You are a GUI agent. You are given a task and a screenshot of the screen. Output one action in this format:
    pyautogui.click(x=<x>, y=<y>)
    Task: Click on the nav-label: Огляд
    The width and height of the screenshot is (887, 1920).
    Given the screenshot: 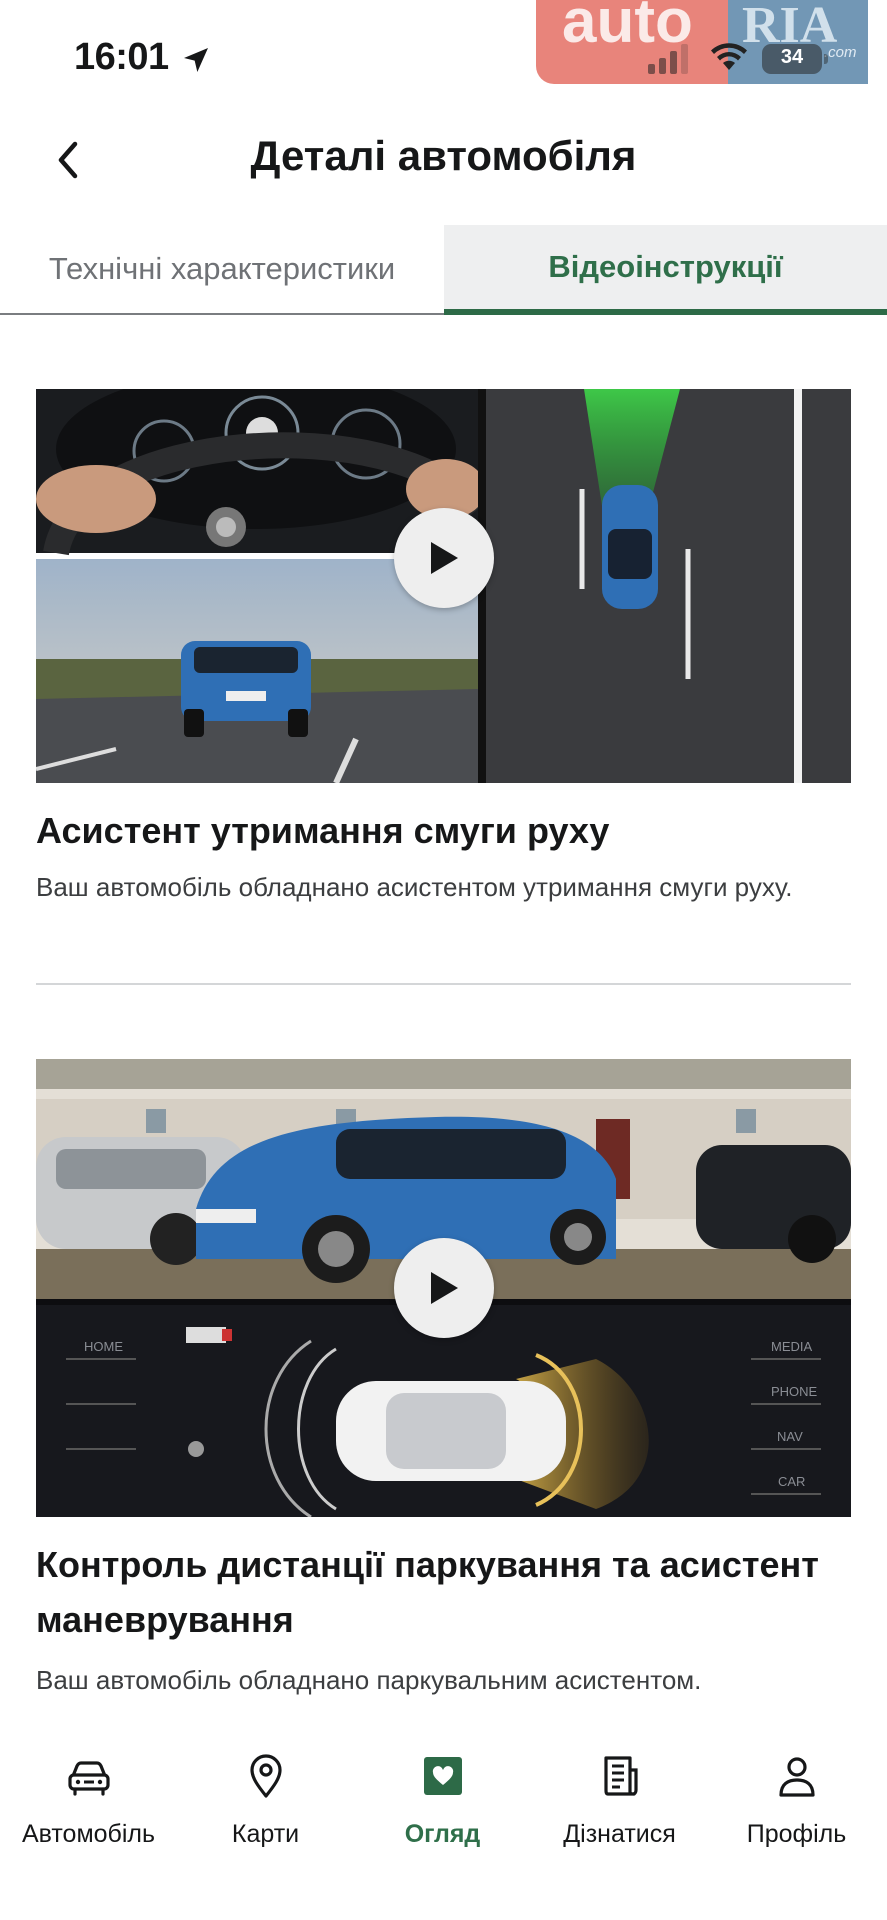 What is the action you would take?
    pyautogui.click(x=442, y=1834)
    